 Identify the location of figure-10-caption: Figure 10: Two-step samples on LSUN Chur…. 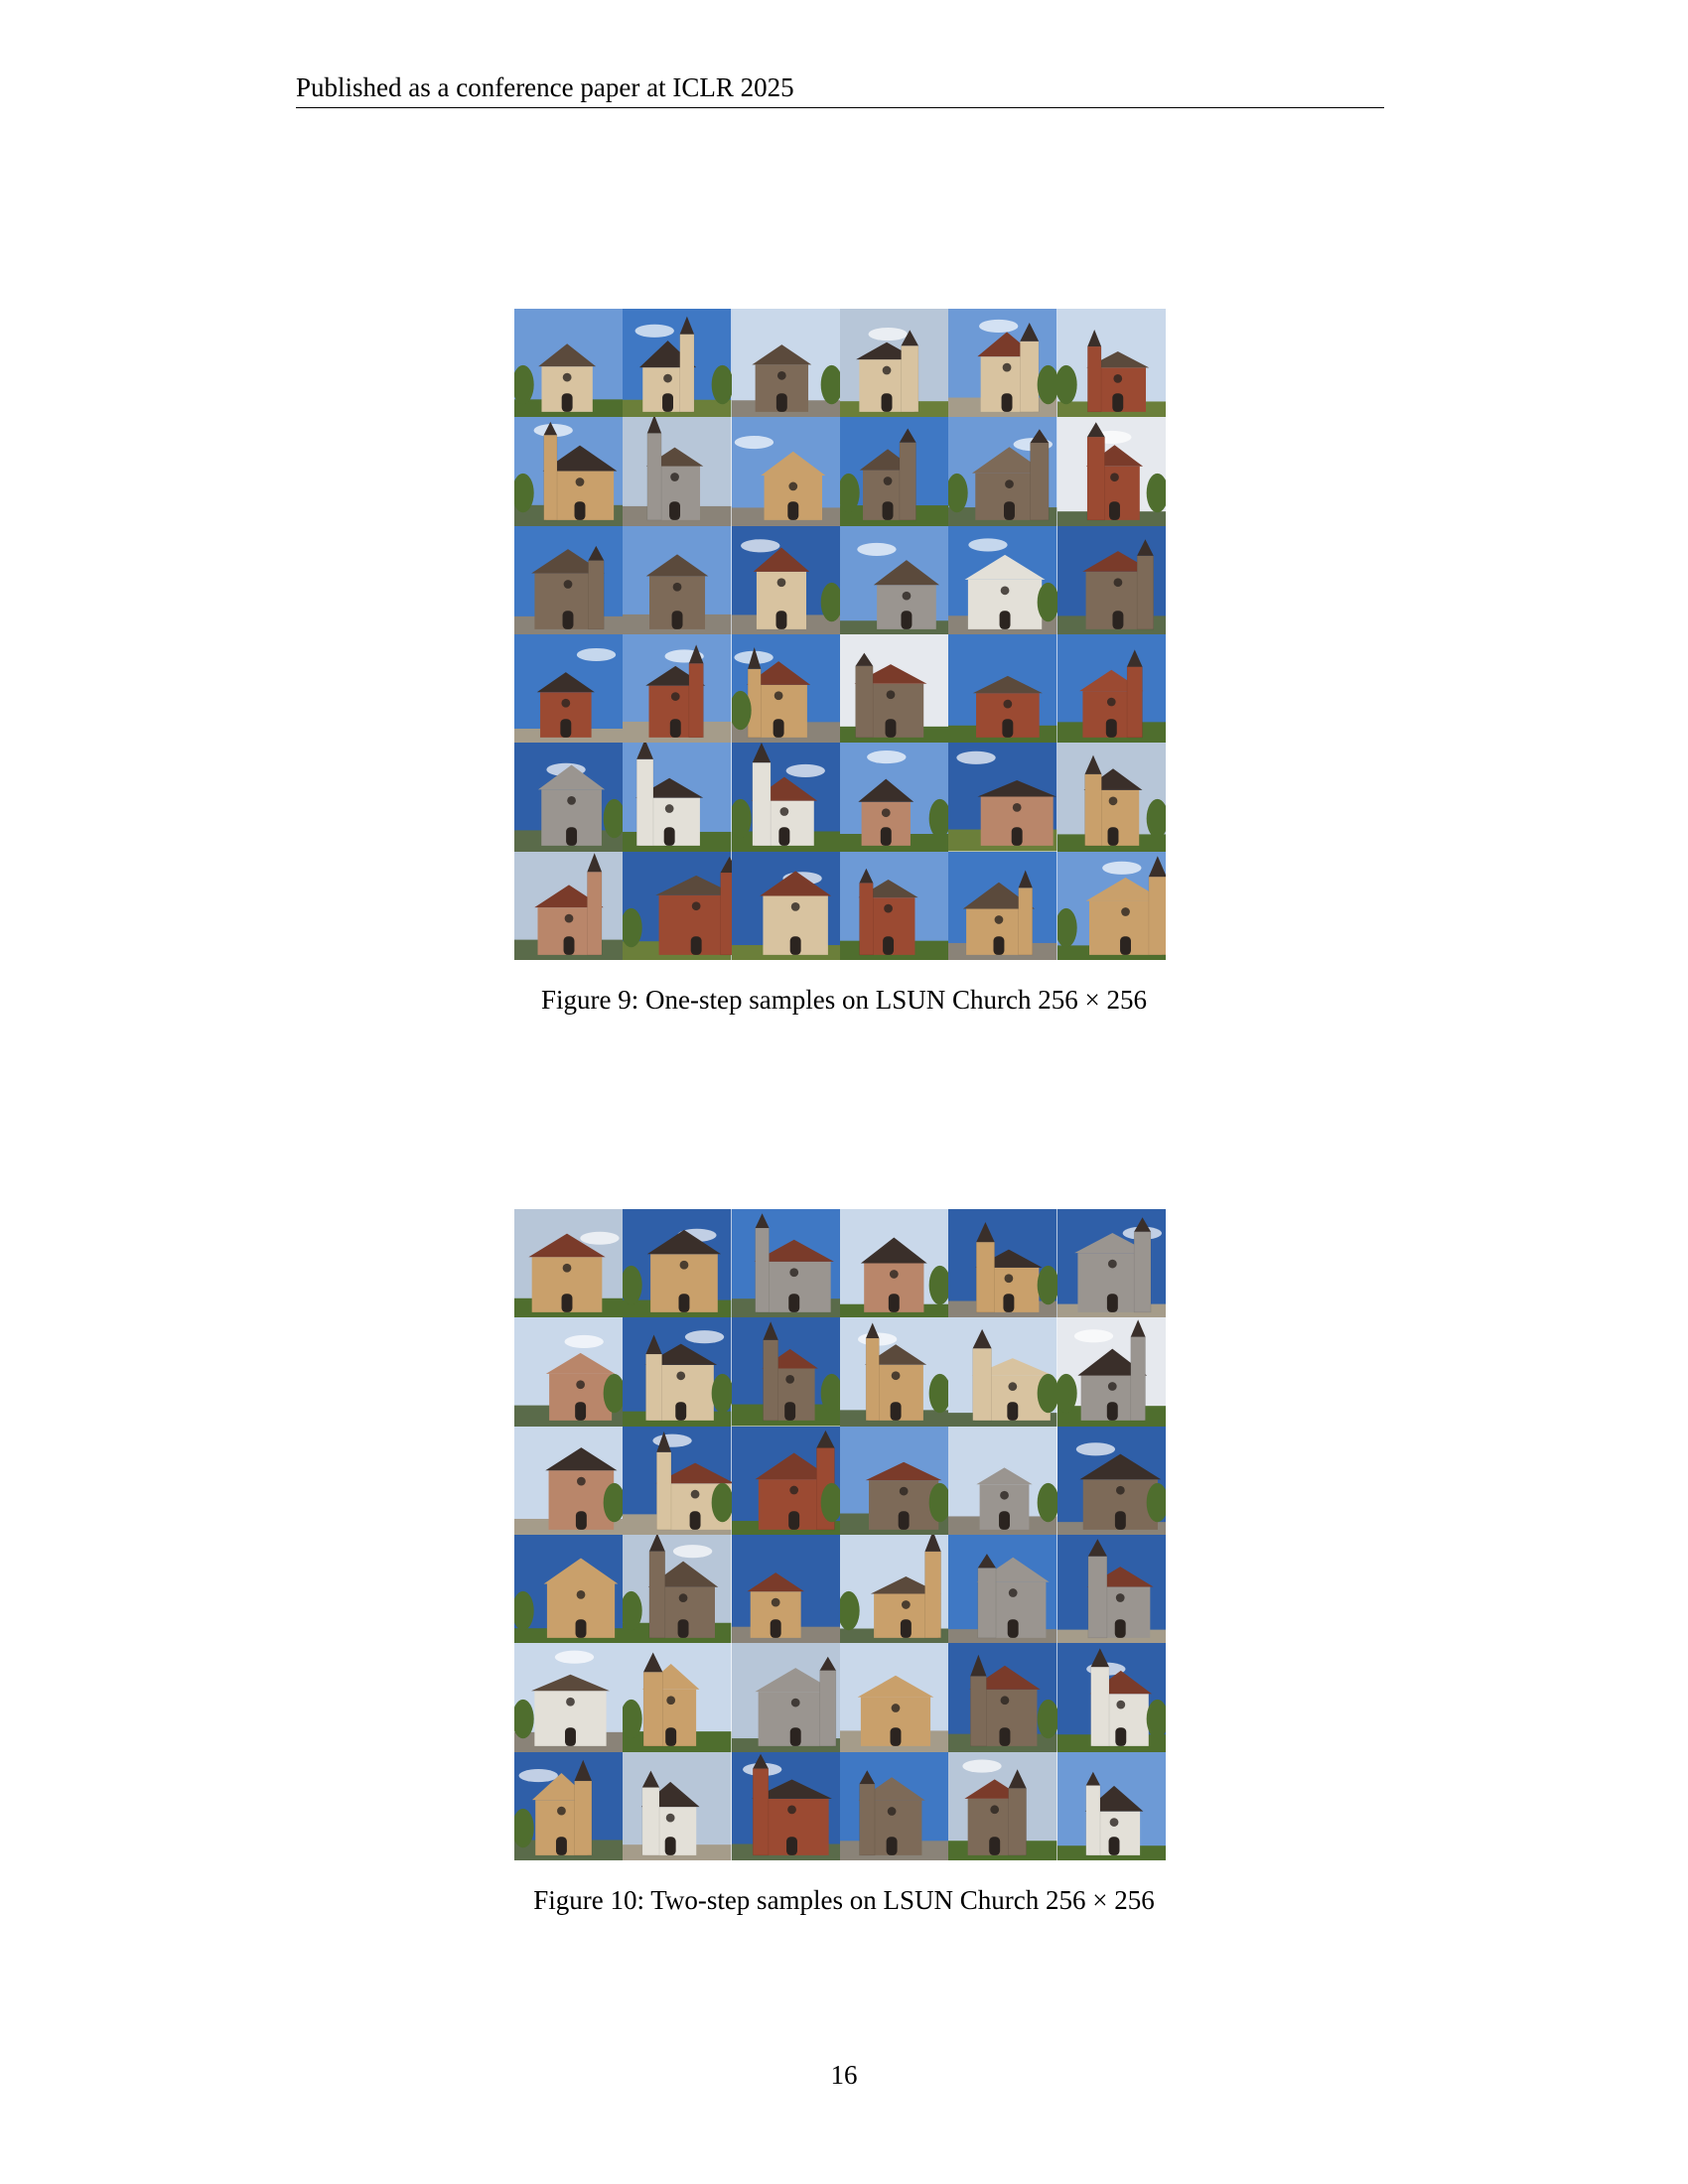
(844, 1900).